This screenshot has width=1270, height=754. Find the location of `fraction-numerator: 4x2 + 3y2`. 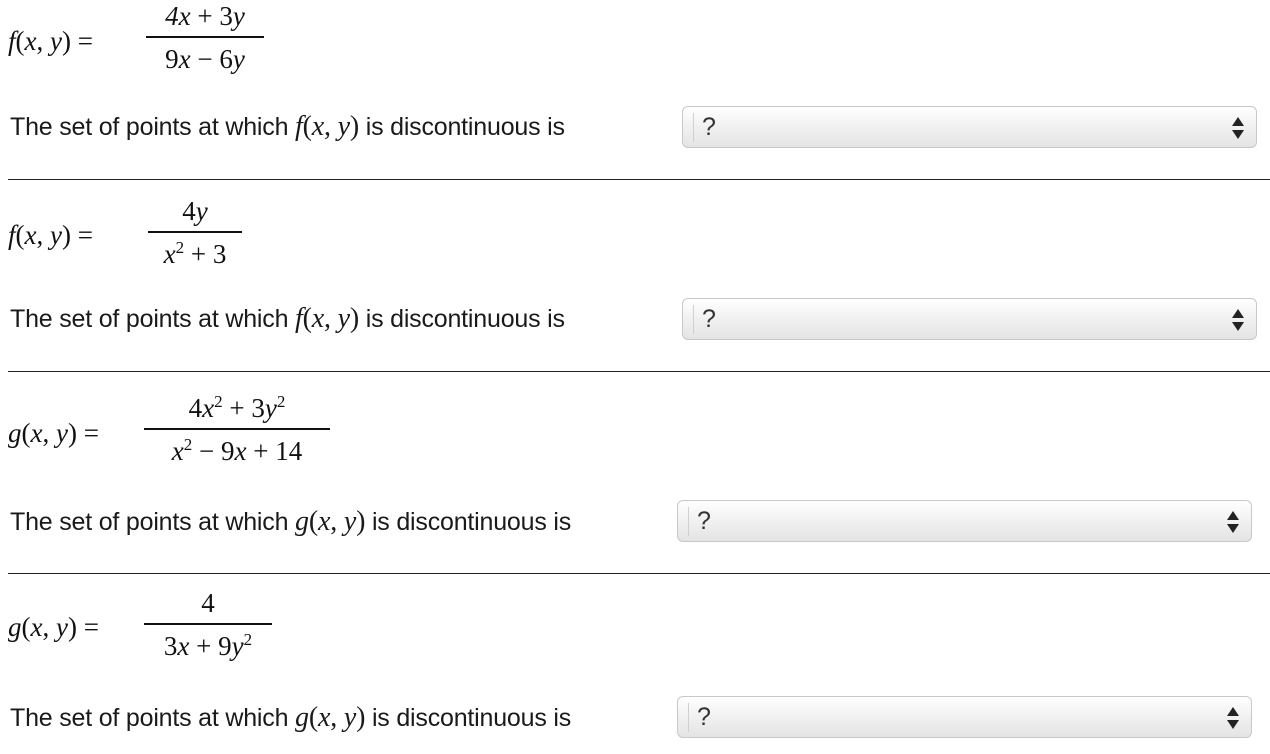

fraction-numerator: 4x2 + 3y2 is located at coordinates (237, 407).